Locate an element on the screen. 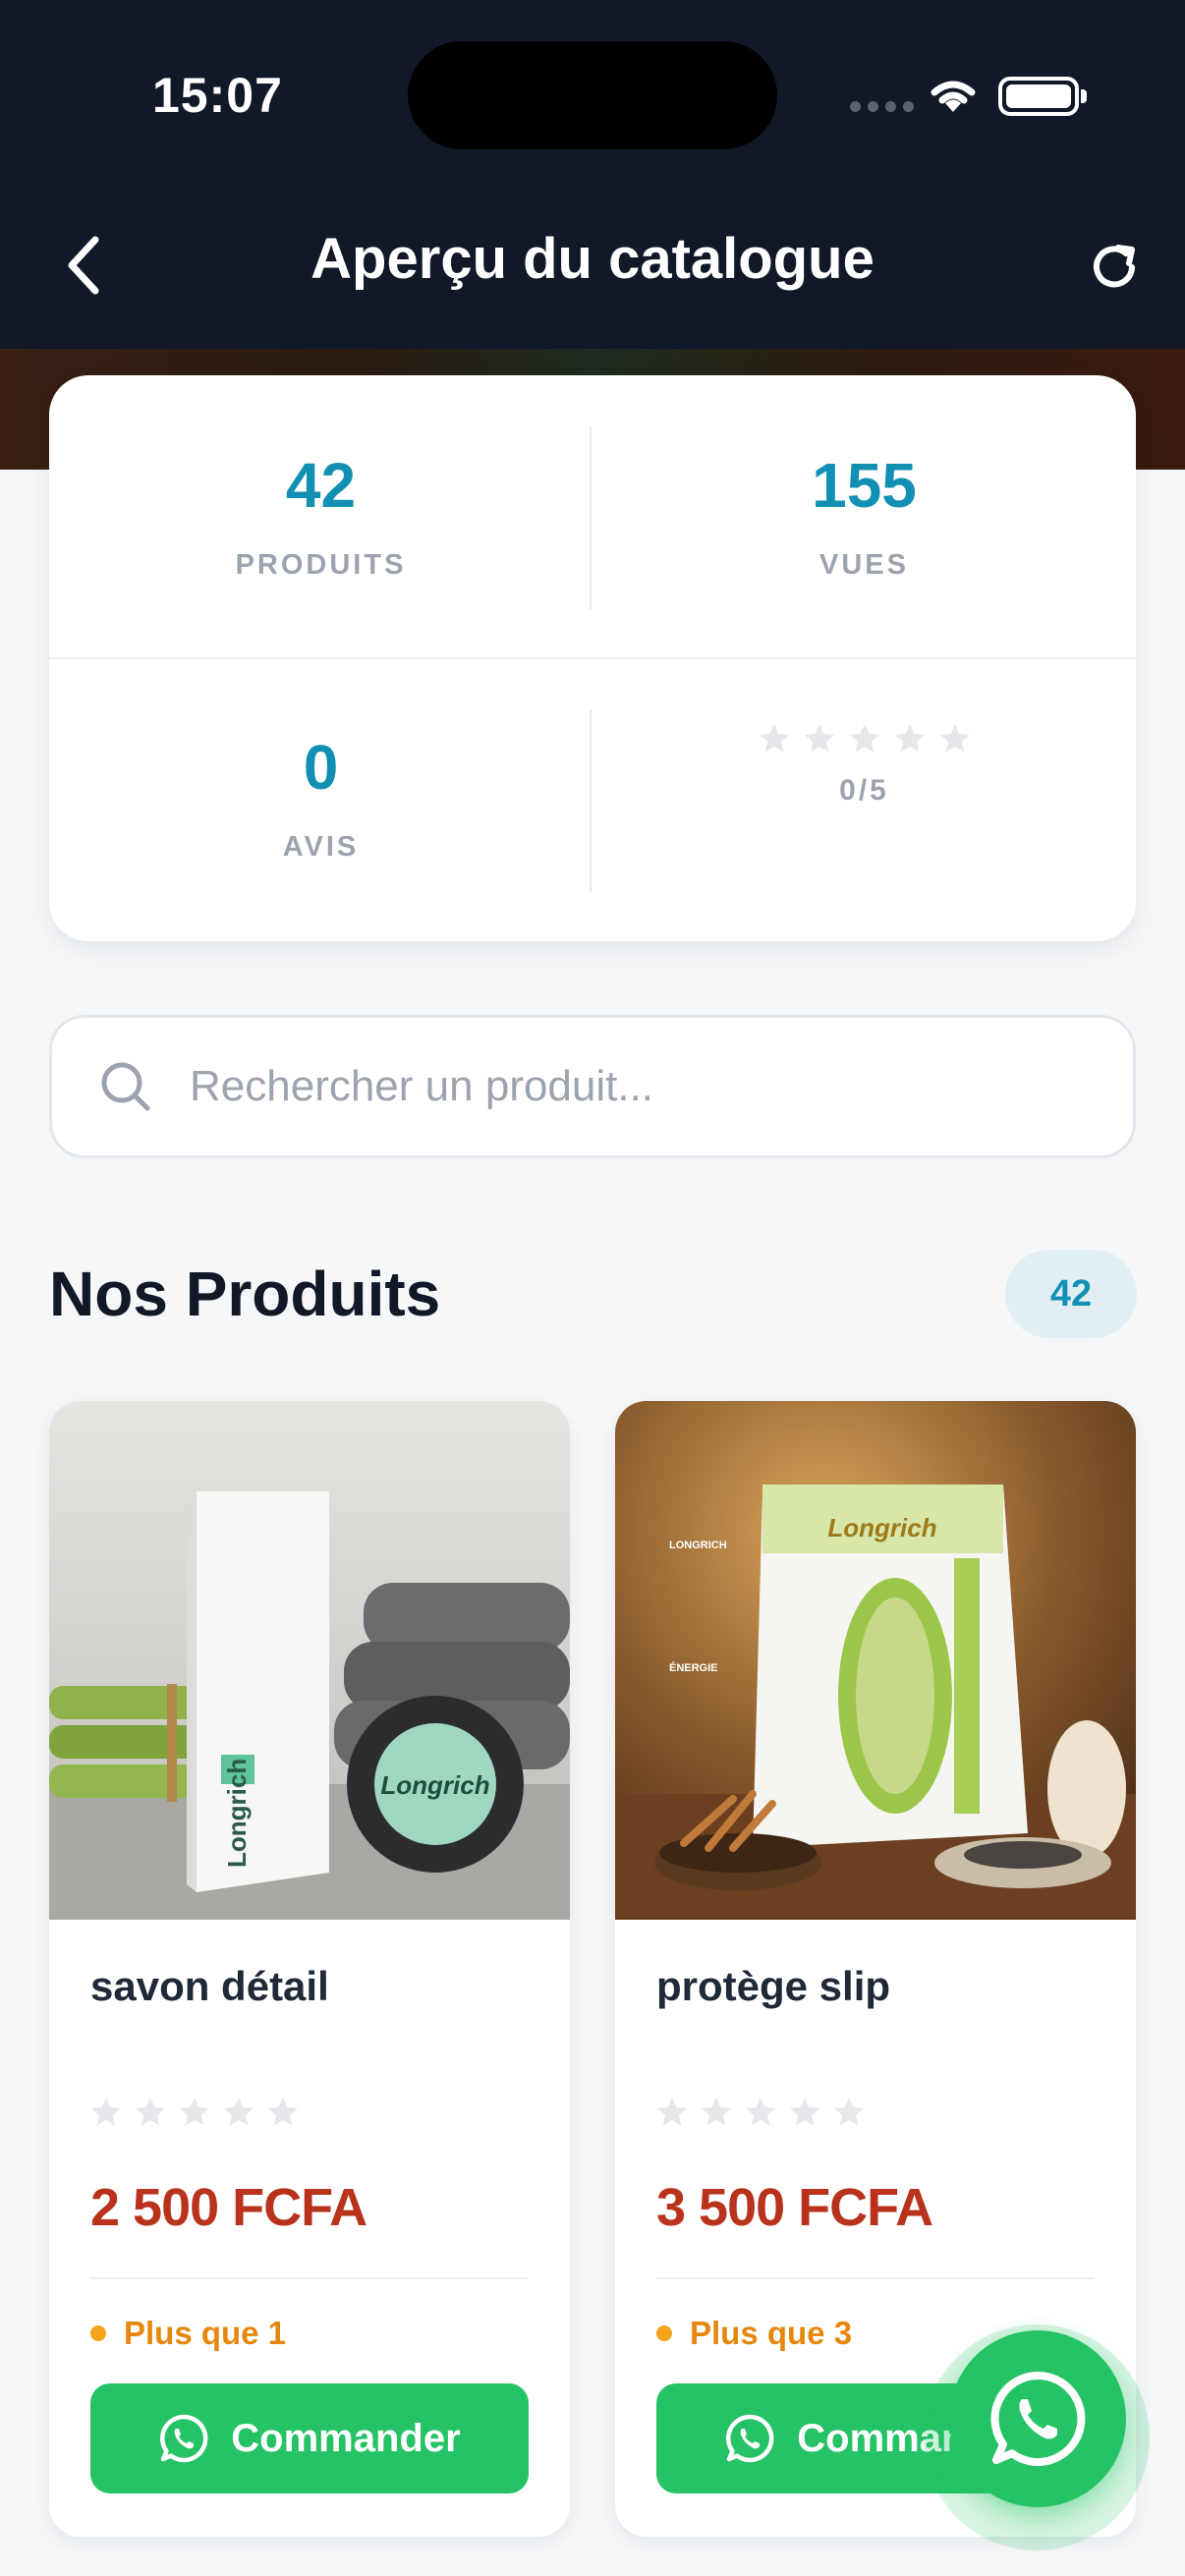  stock-indicator: Plus que 1 is located at coordinates (188, 2333).